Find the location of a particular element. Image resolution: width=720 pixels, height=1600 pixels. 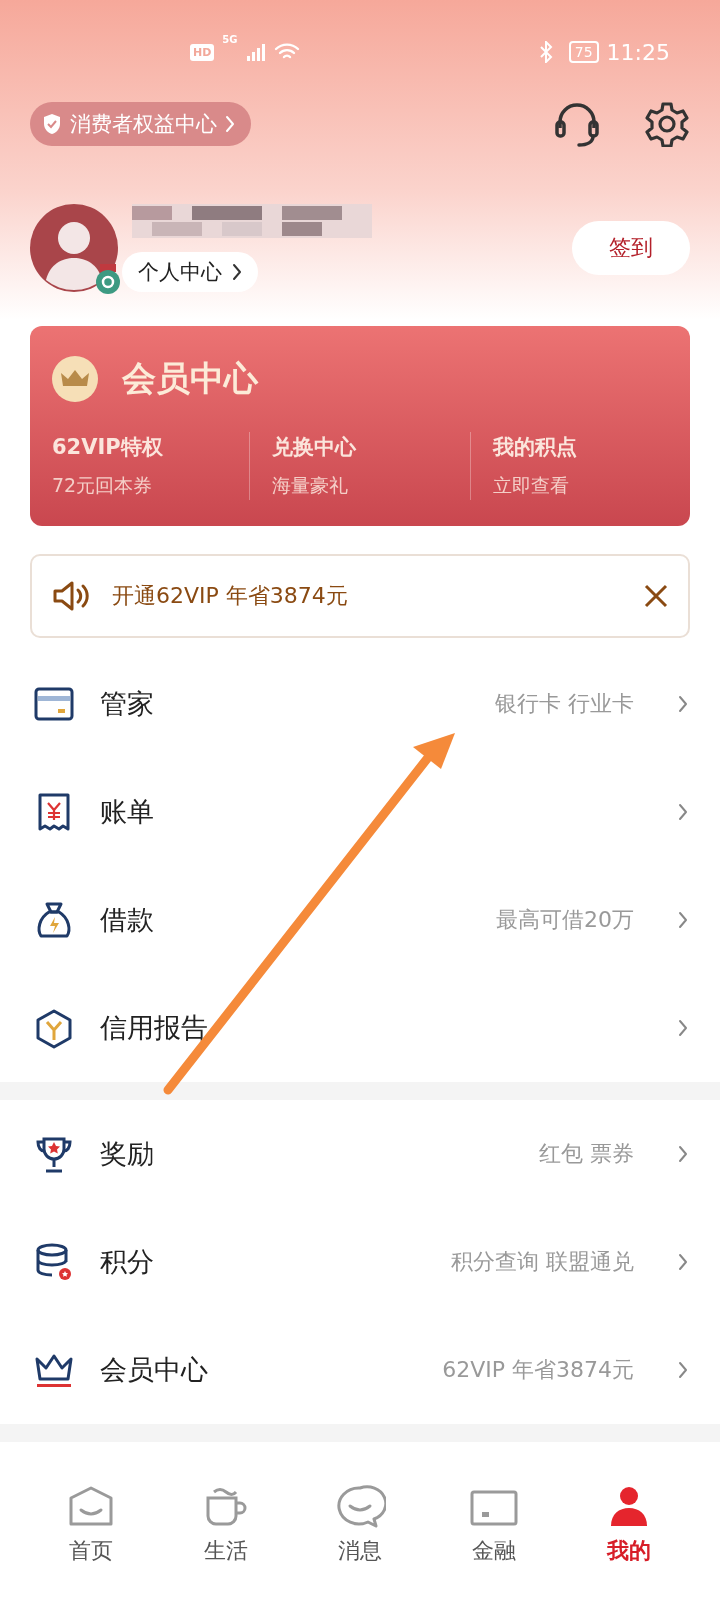

menu-label: 会员中心 is located at coordinates (154, 1370).